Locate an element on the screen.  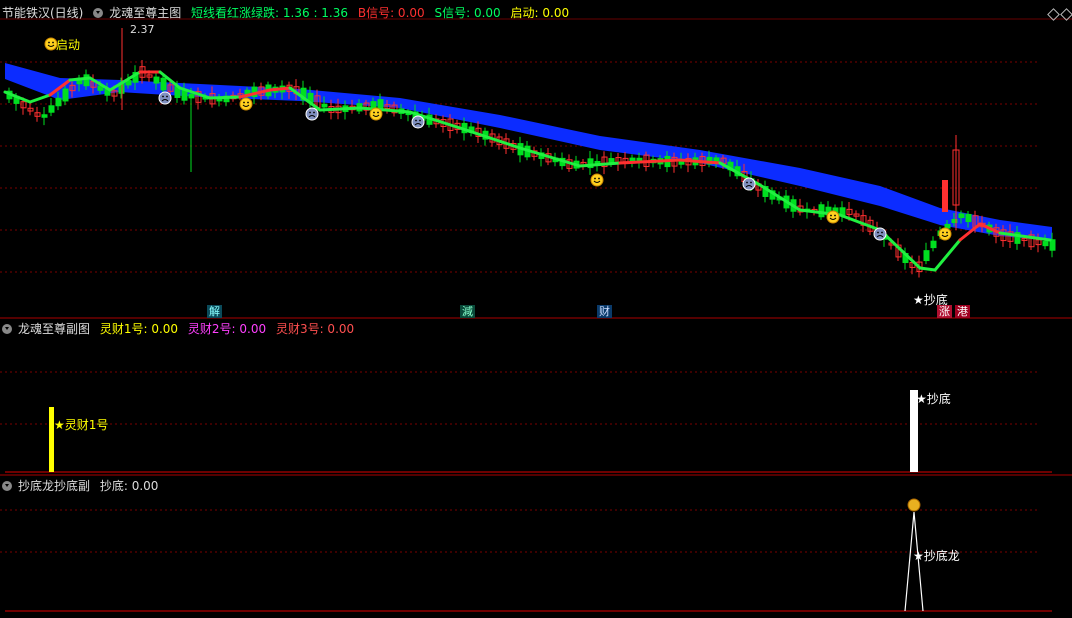
sub-panel-1-header: 龙魂至尊副图 灵财1号: 0.00 灵财2号: 0.00 灵财3号: 0.00 is located at coordinates (181, 329).